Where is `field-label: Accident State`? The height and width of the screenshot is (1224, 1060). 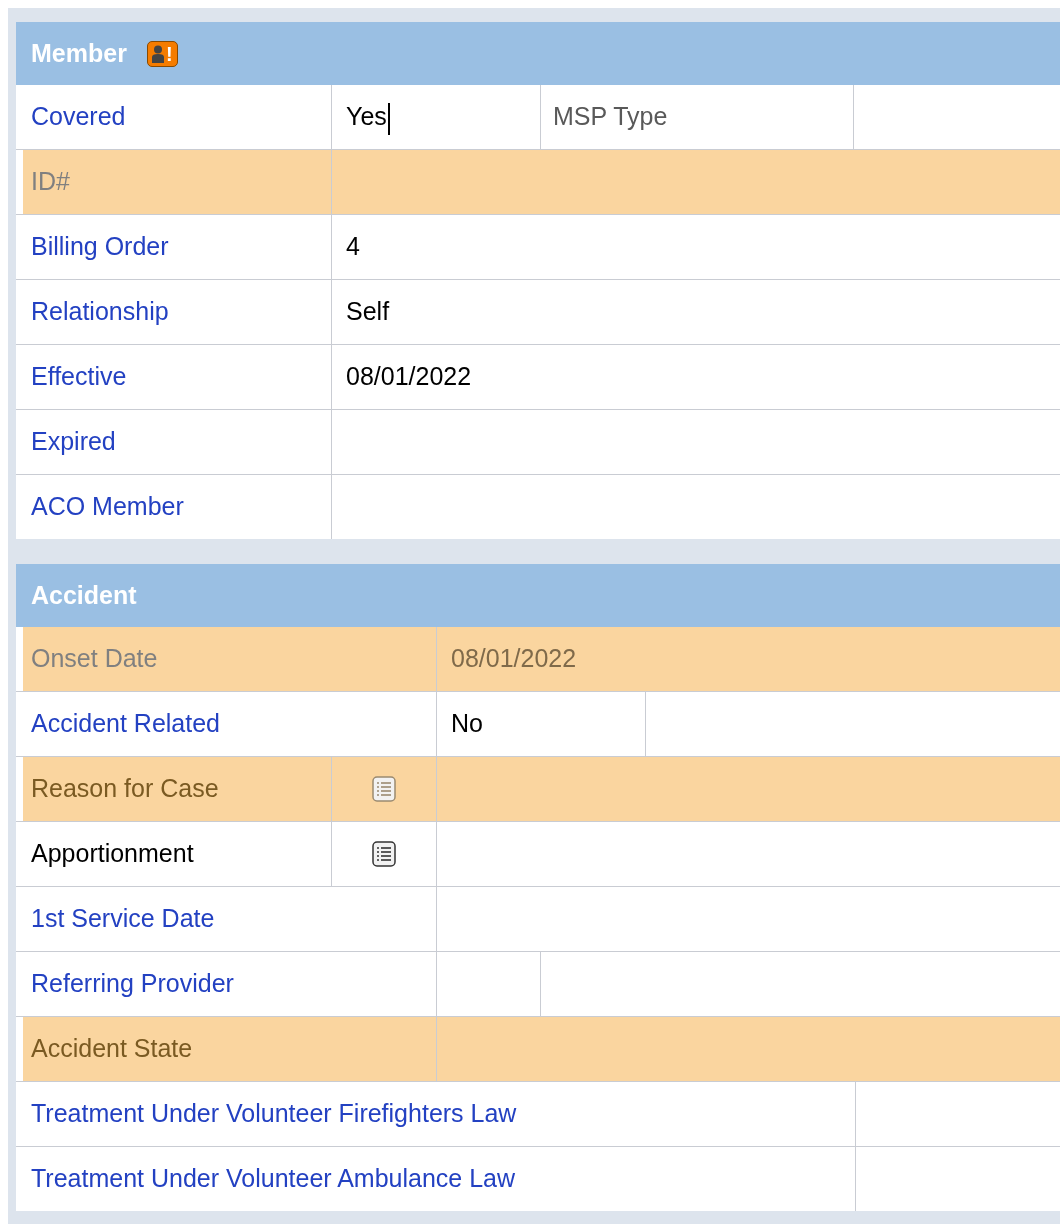
field-label: Accident State is located at coordinates (112, 1049).